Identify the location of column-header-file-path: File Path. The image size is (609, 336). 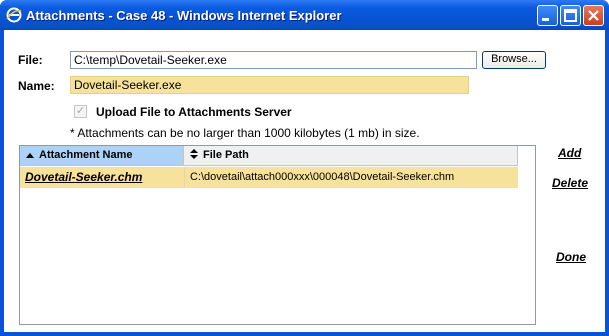
(351, 156).